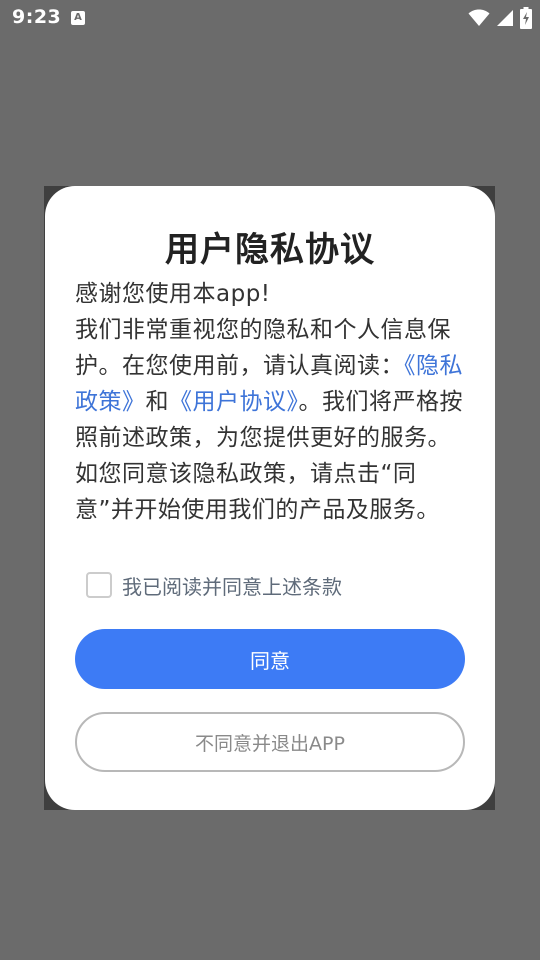 The height and width of the screenshot is (960, 540). I want to click on agree-button: 同意, so click(270, 659).